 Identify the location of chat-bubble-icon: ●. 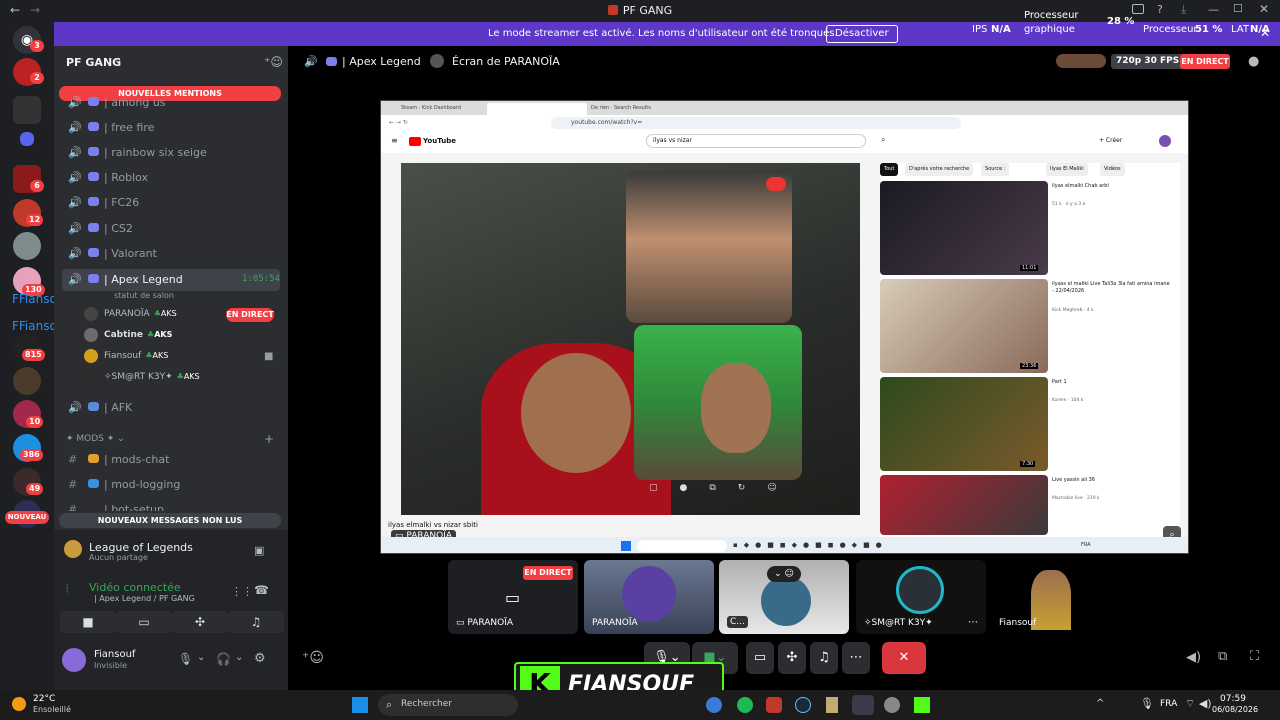
(1253, 61).